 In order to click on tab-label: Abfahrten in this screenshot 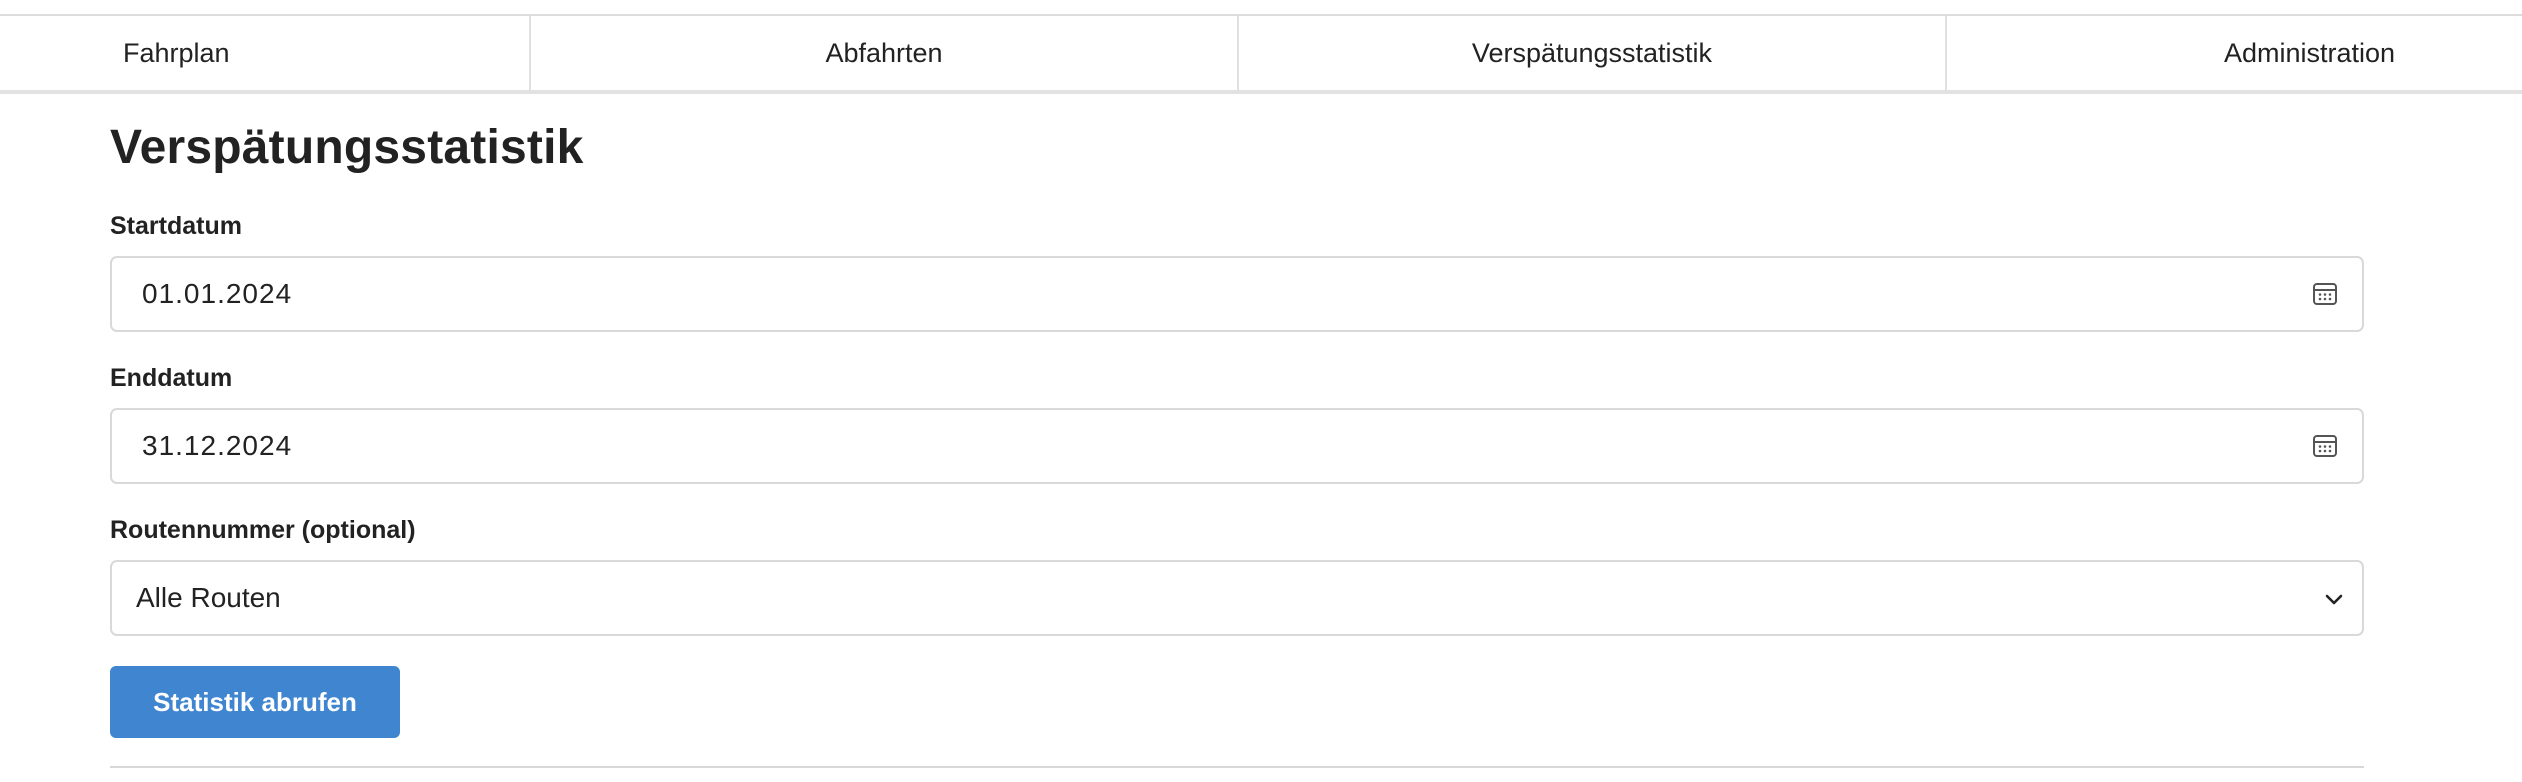, I will do `click(884, 52)`.